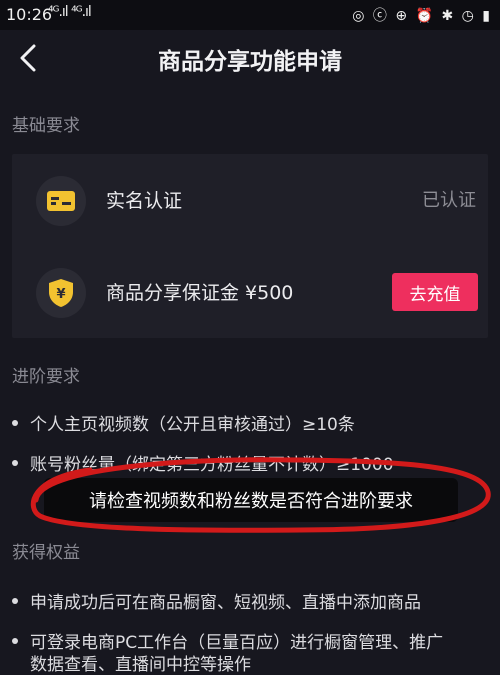  Describe the element at coordinates (250, 200) in the screenshot. I see `realname-row: 实名认证 已认证` at that location.